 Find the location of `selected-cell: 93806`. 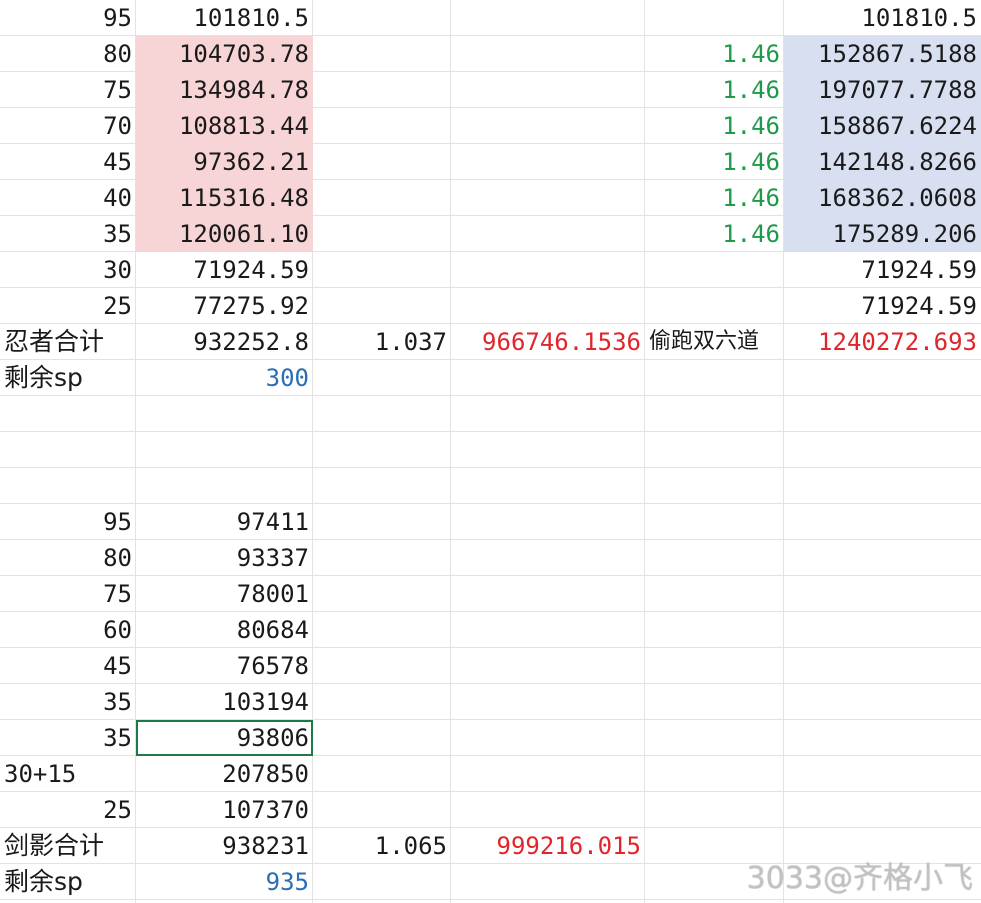

selected-cell: 93806 is located at coordinates (224, 738).